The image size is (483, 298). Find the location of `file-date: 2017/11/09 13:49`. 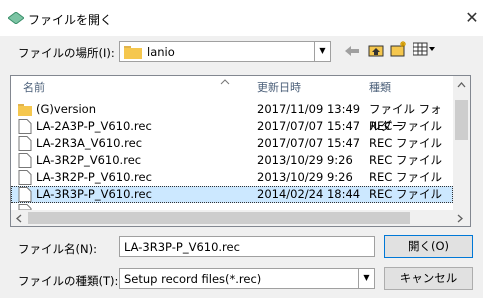

file-date: 2017/11/09 13:49 is located at coordinates (309, 109).